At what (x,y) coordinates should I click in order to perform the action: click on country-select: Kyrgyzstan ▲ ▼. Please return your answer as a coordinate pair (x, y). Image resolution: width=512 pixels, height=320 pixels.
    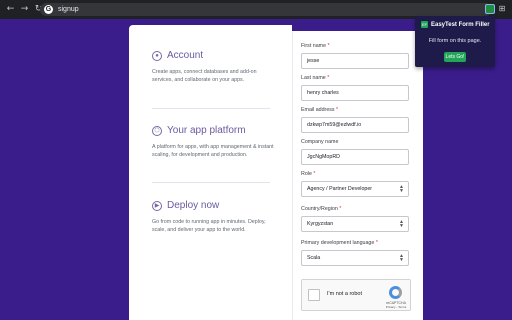
    Looking at the image, I should click on (355, 224).